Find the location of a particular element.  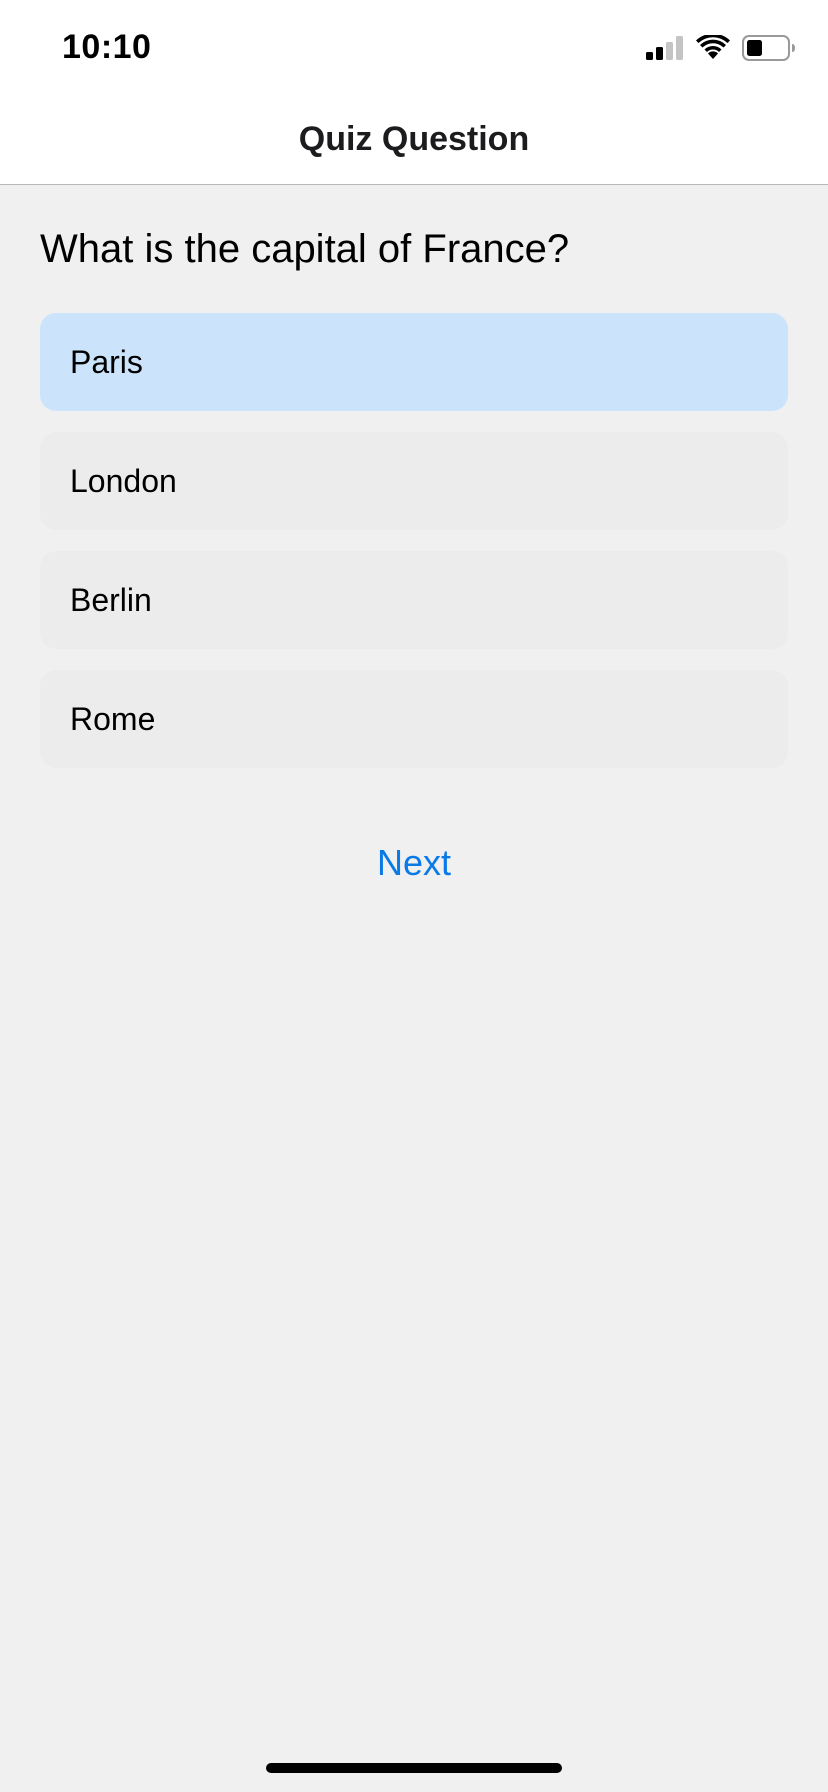

option-label: Rome is located at coordinates (113, 718).